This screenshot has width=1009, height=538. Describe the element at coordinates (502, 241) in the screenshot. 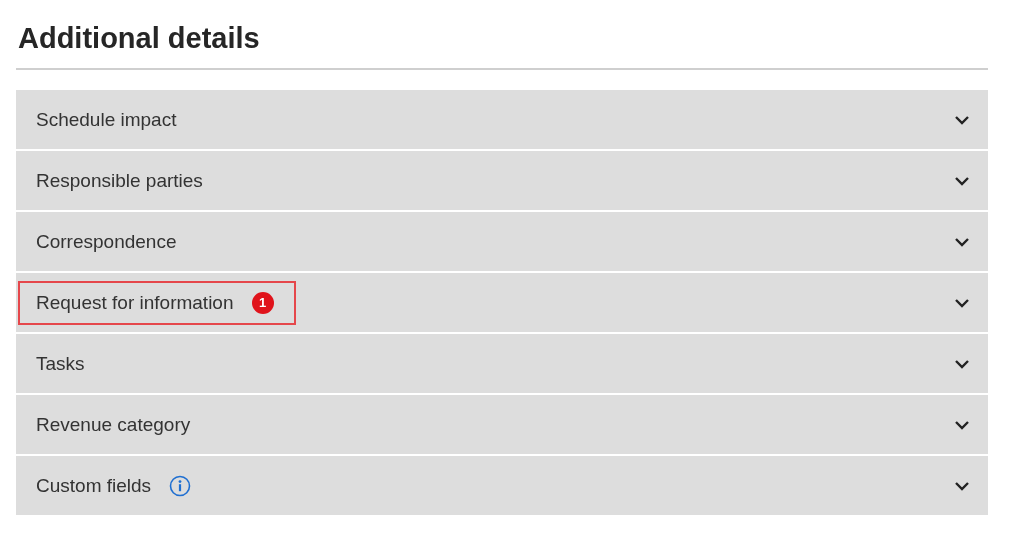

I see `accordion-header: Correspondence` at that location.